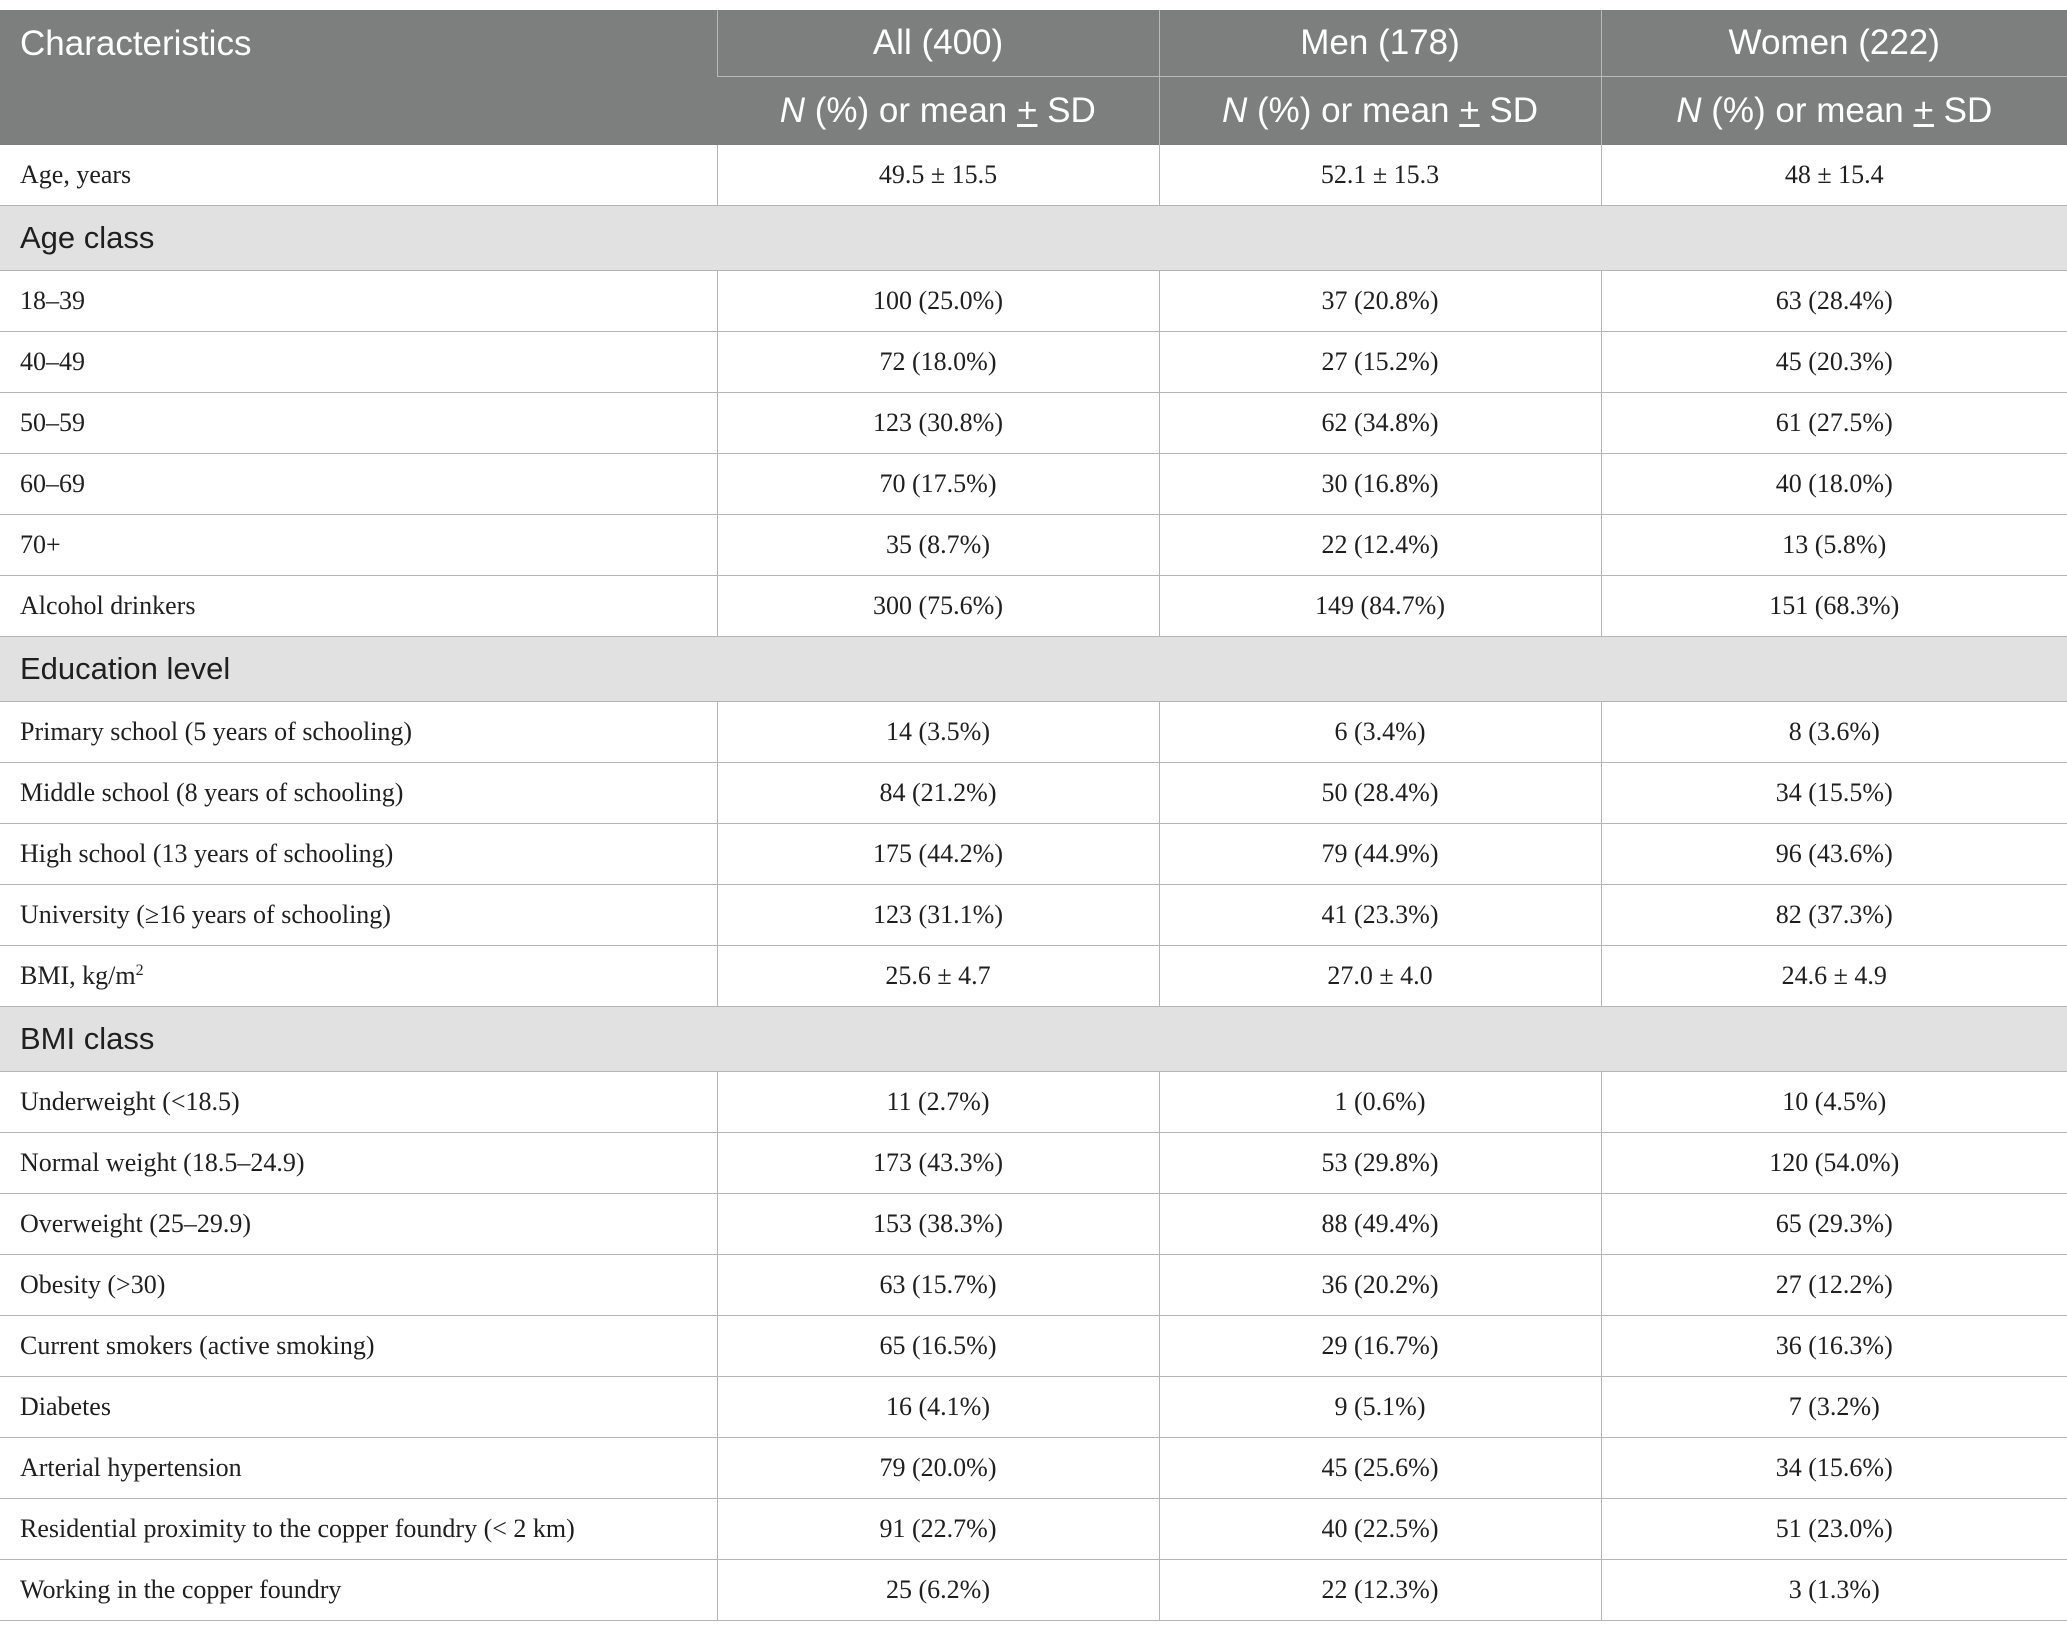 The width and height of the screenshot is (2067, 1649). I want to click on cell-all: 65 (16.5%), so click(937, 1346).